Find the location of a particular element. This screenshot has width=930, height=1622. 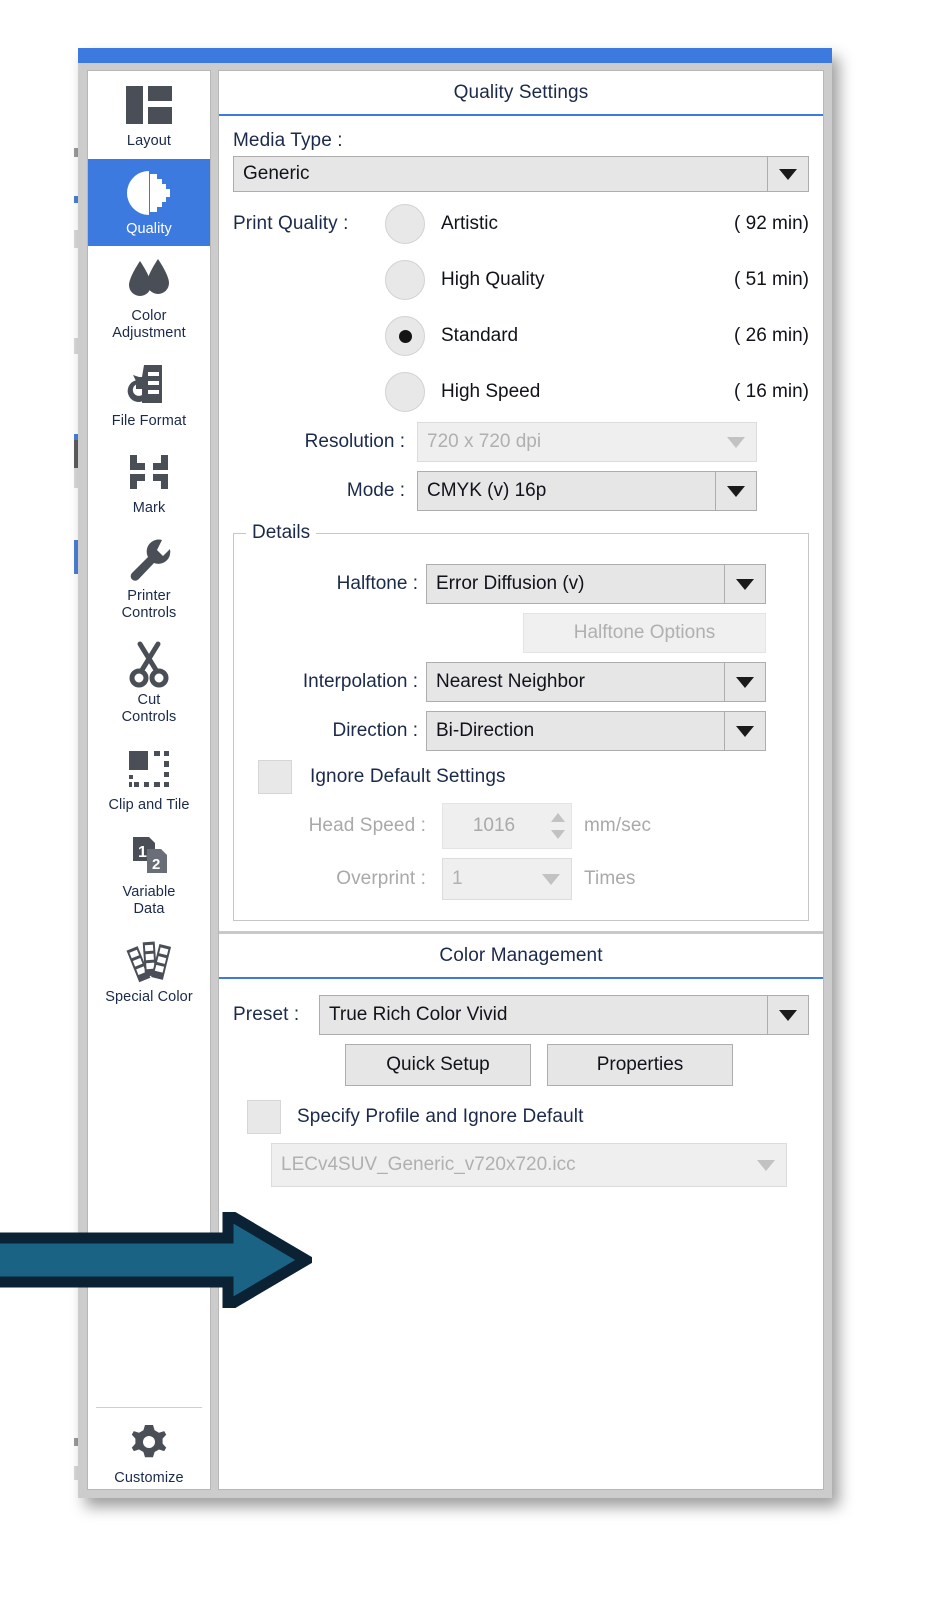

head-speed-label: Head Speed : is located at coordinates (367, 825).